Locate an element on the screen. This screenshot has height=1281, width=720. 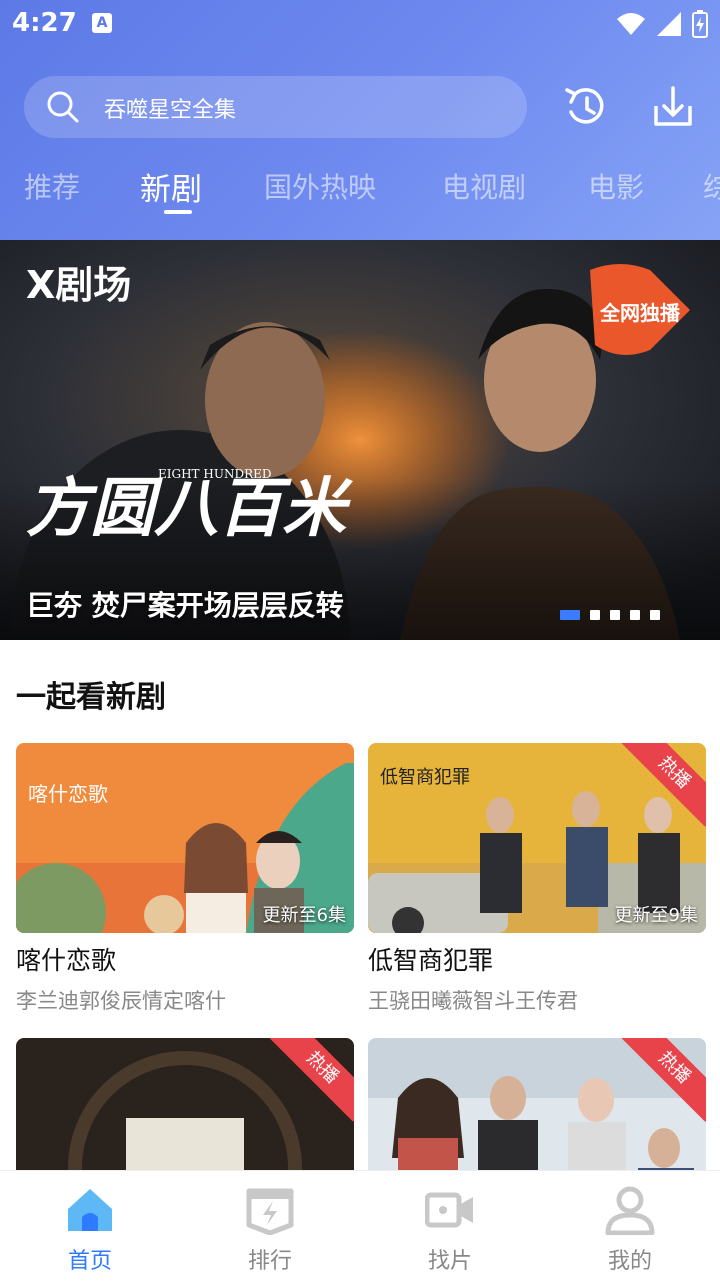
home-icon is located at coordinates (90, 1210).